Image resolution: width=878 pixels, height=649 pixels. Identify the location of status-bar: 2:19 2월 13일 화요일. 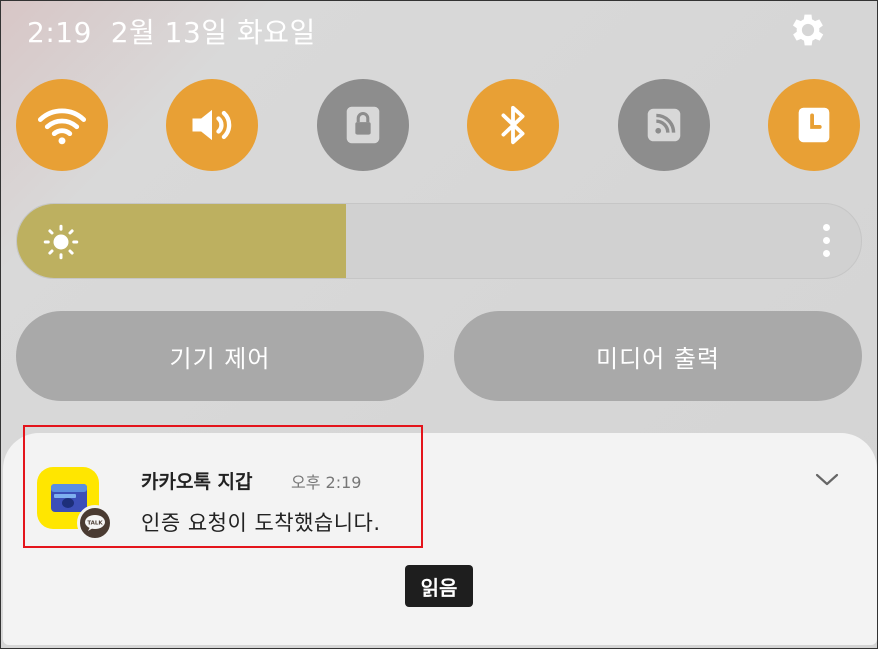
(439, 31).